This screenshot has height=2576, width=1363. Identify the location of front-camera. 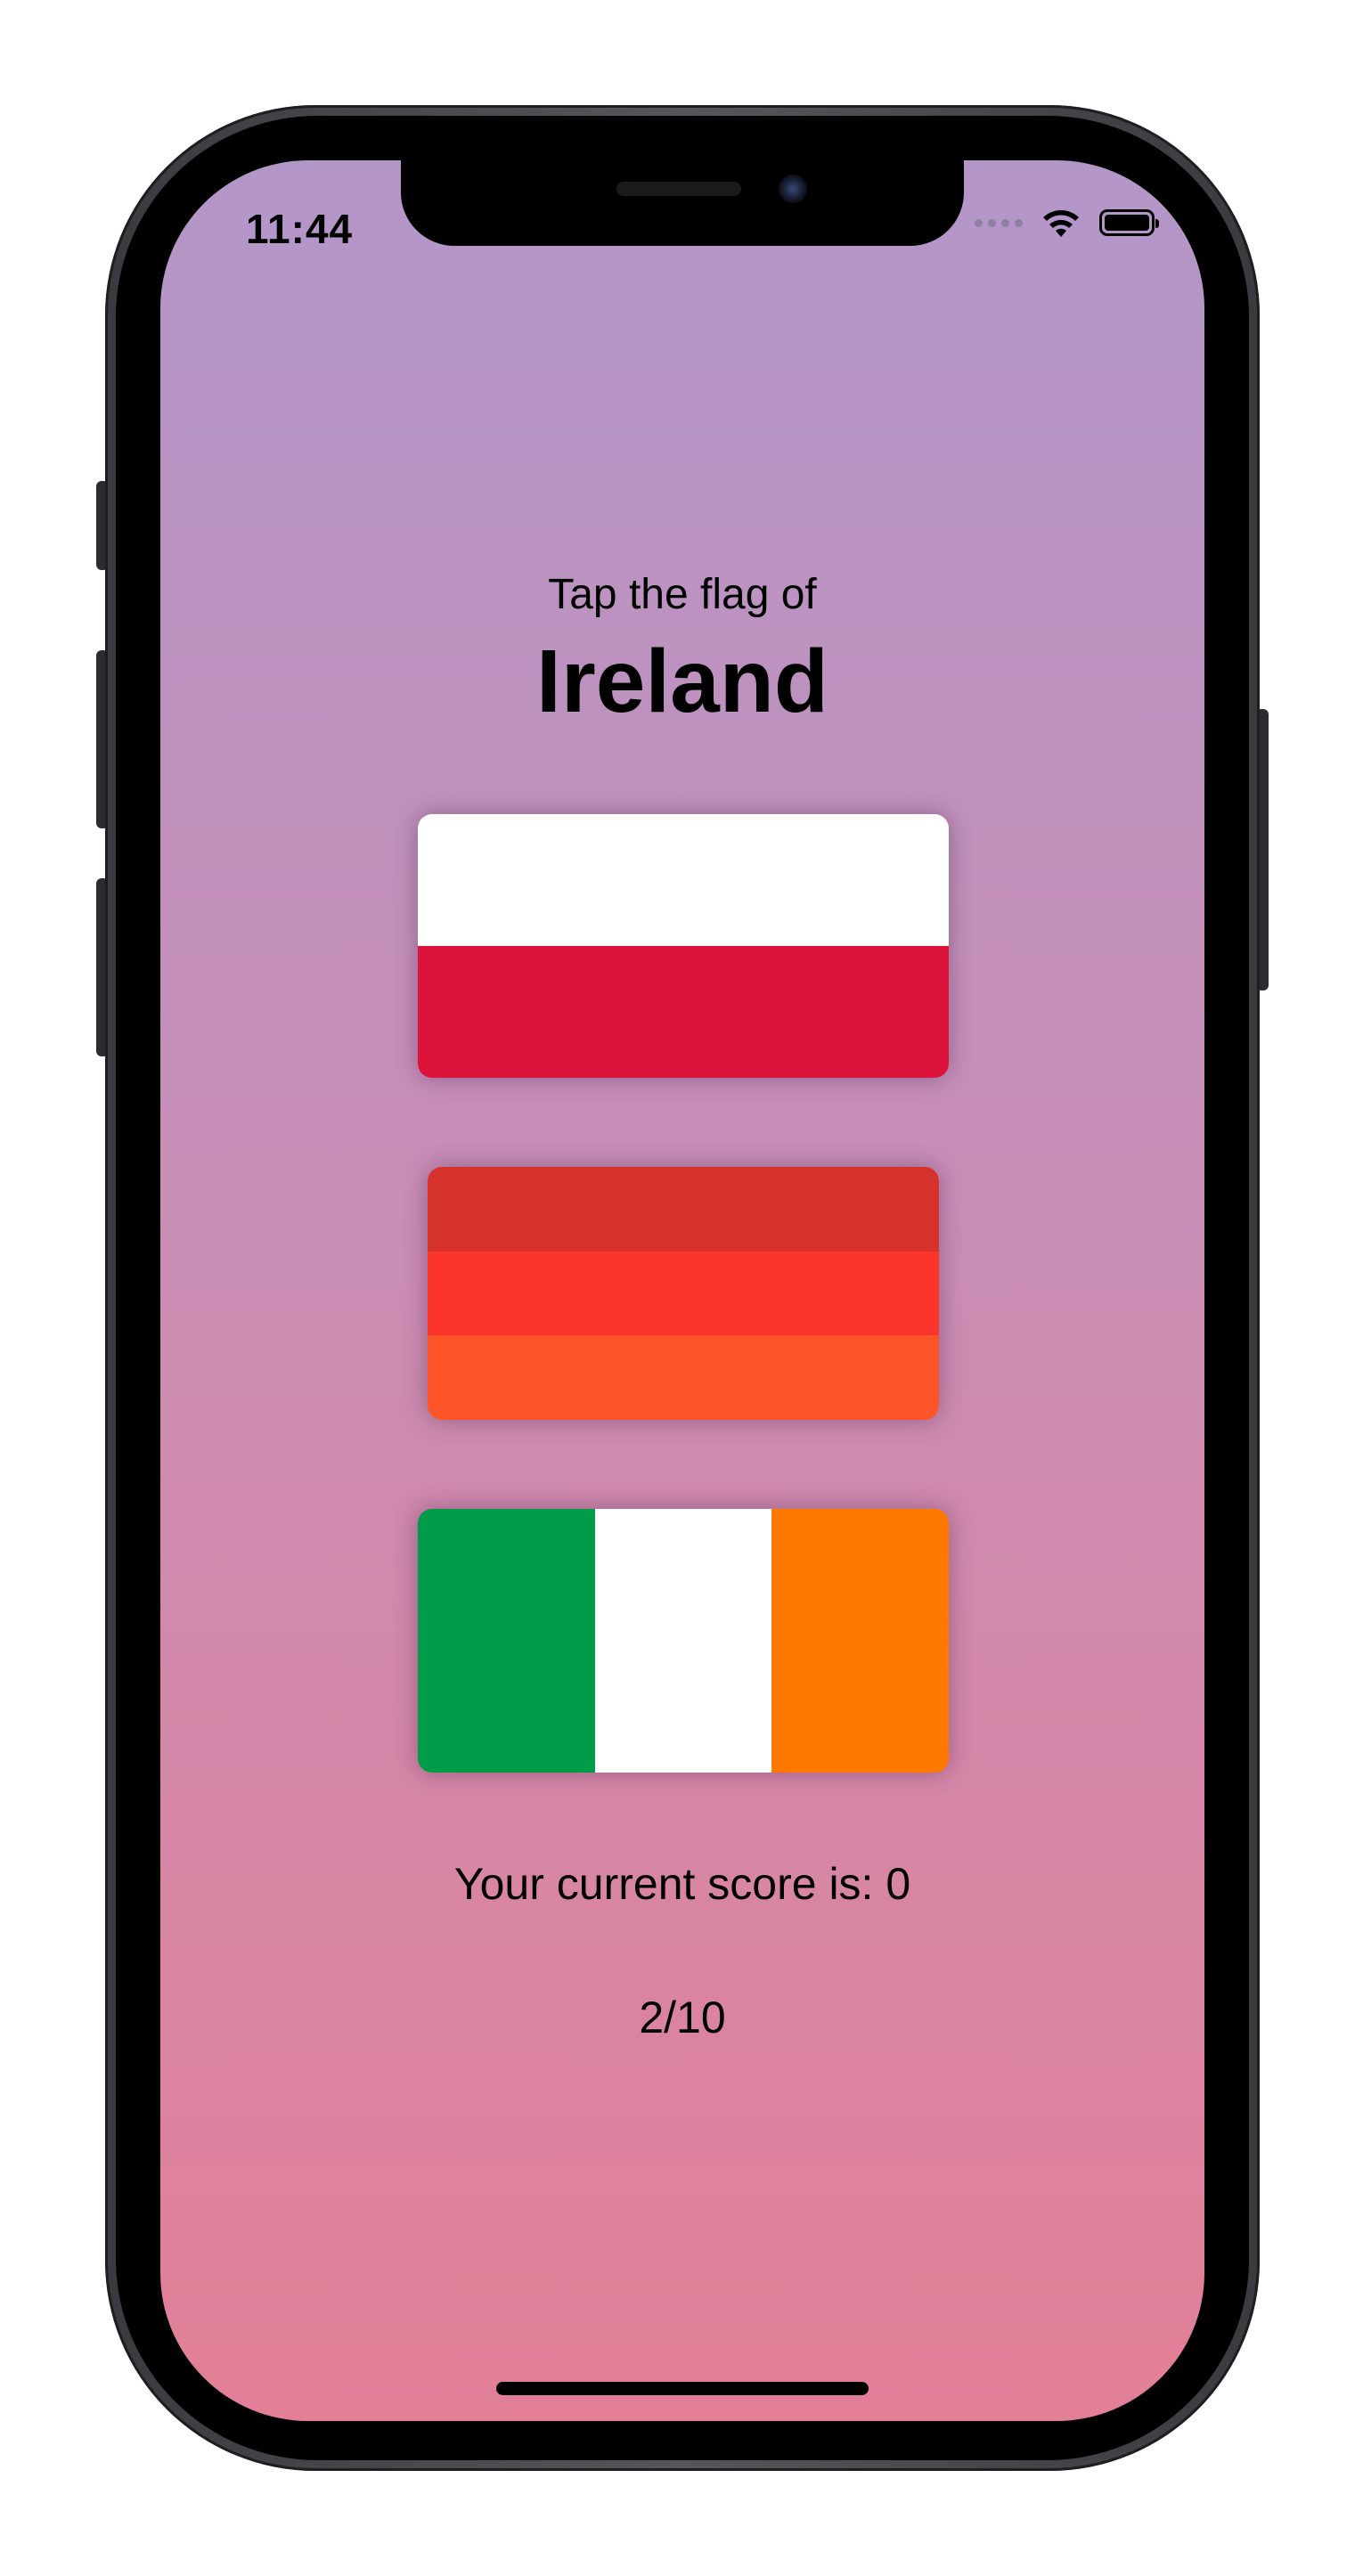
(793, 189).